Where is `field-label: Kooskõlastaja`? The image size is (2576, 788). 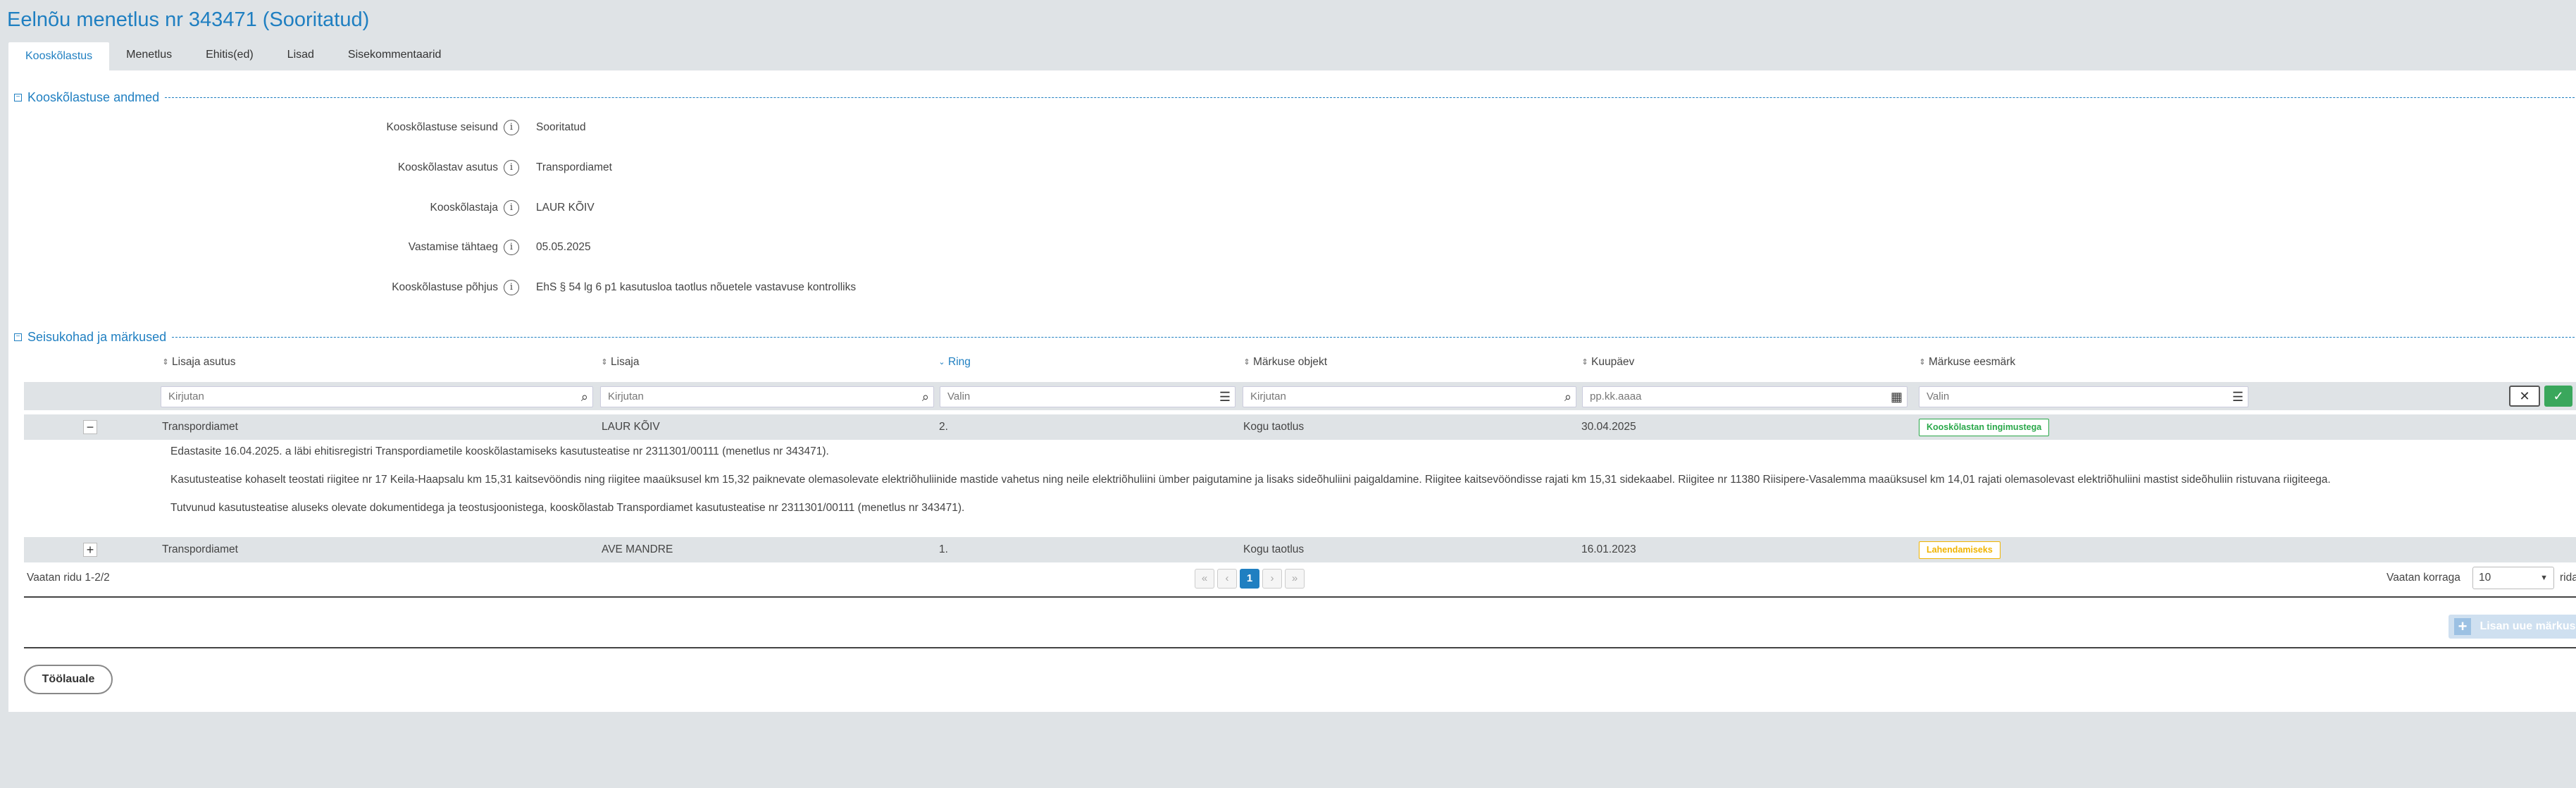
field-label: Kooskõlastaja is located at coordinates (464, 208).